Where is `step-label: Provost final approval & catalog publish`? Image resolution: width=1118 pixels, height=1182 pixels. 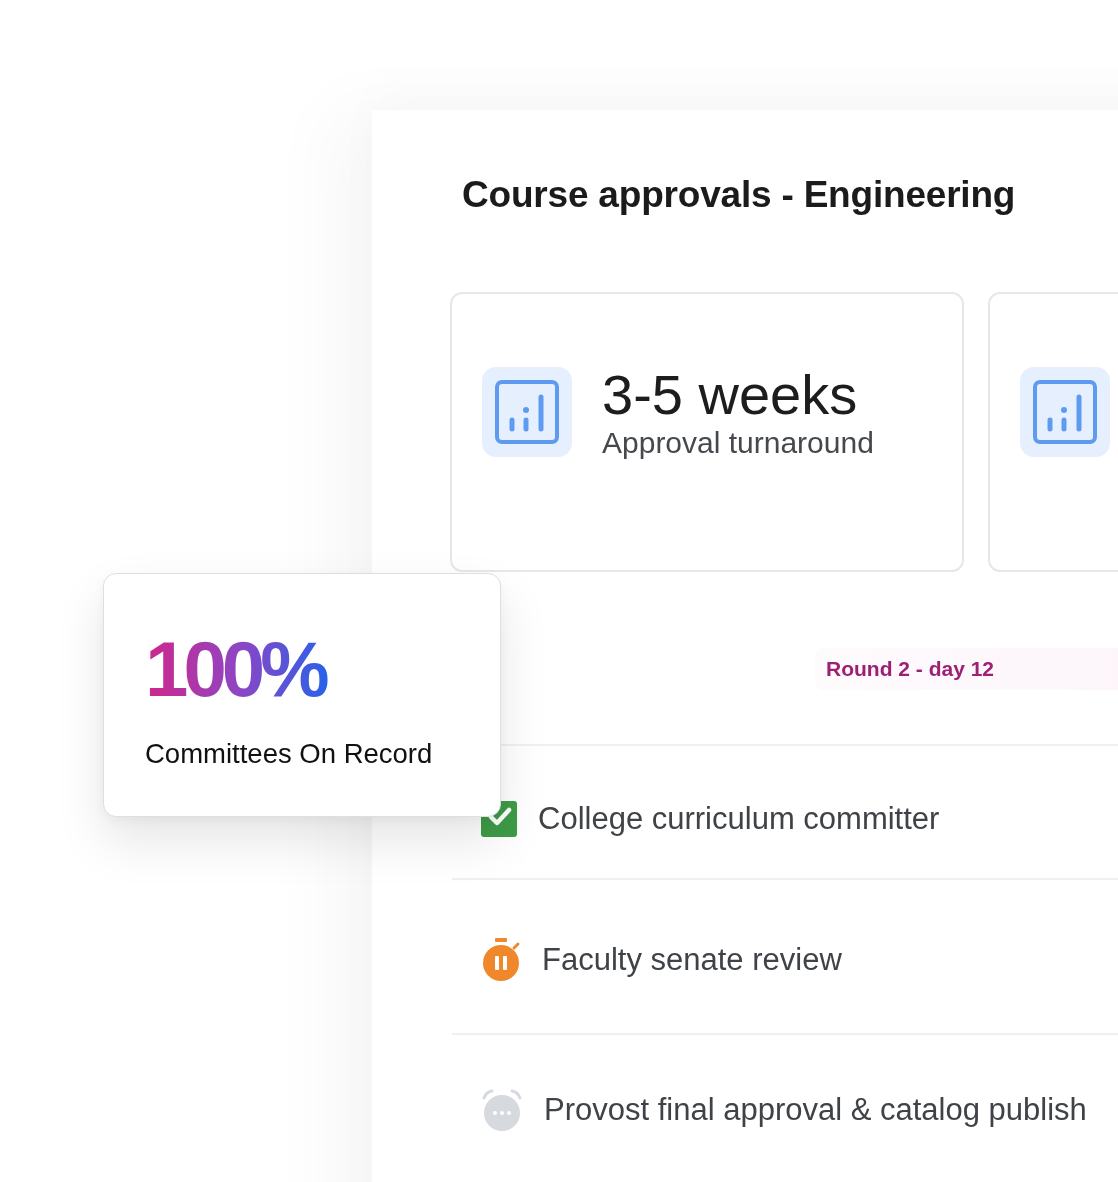
step-label: Provost final approval & catalog publish is located at coordinates (815, 1110).